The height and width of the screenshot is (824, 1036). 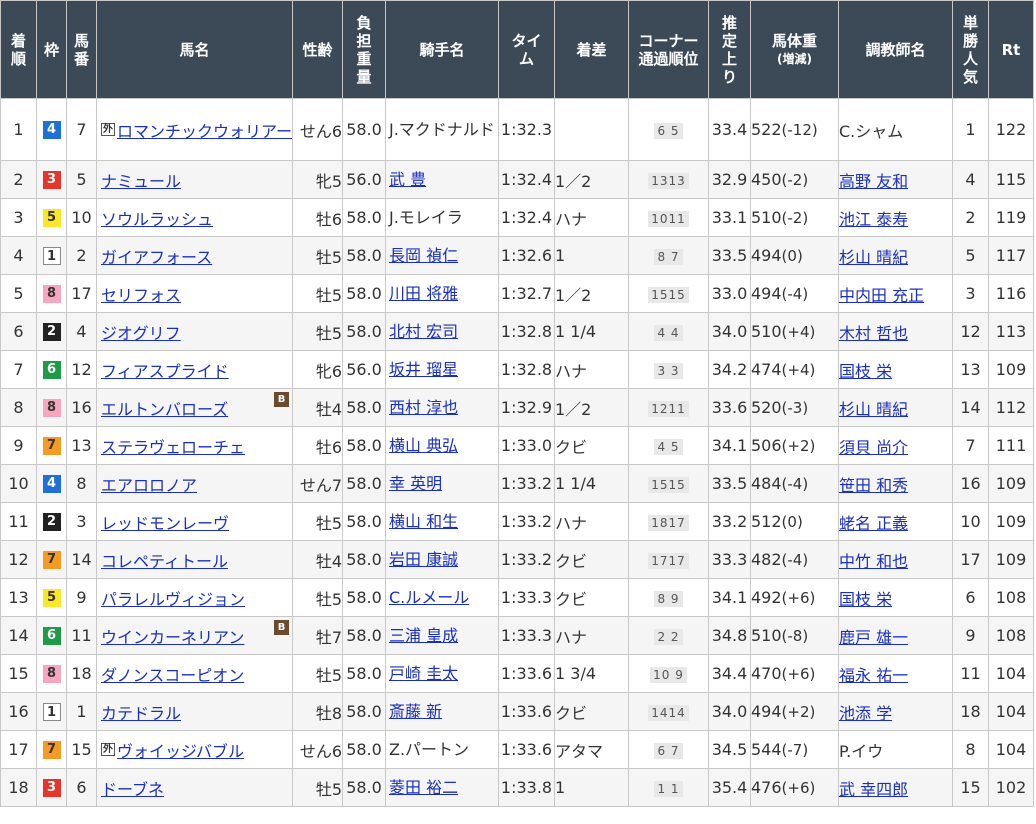 What do you see at coordinates (874, 789) in the screenshot?
I see `trainer-link: 武 幸四郎` at bounding box center [874, 789].